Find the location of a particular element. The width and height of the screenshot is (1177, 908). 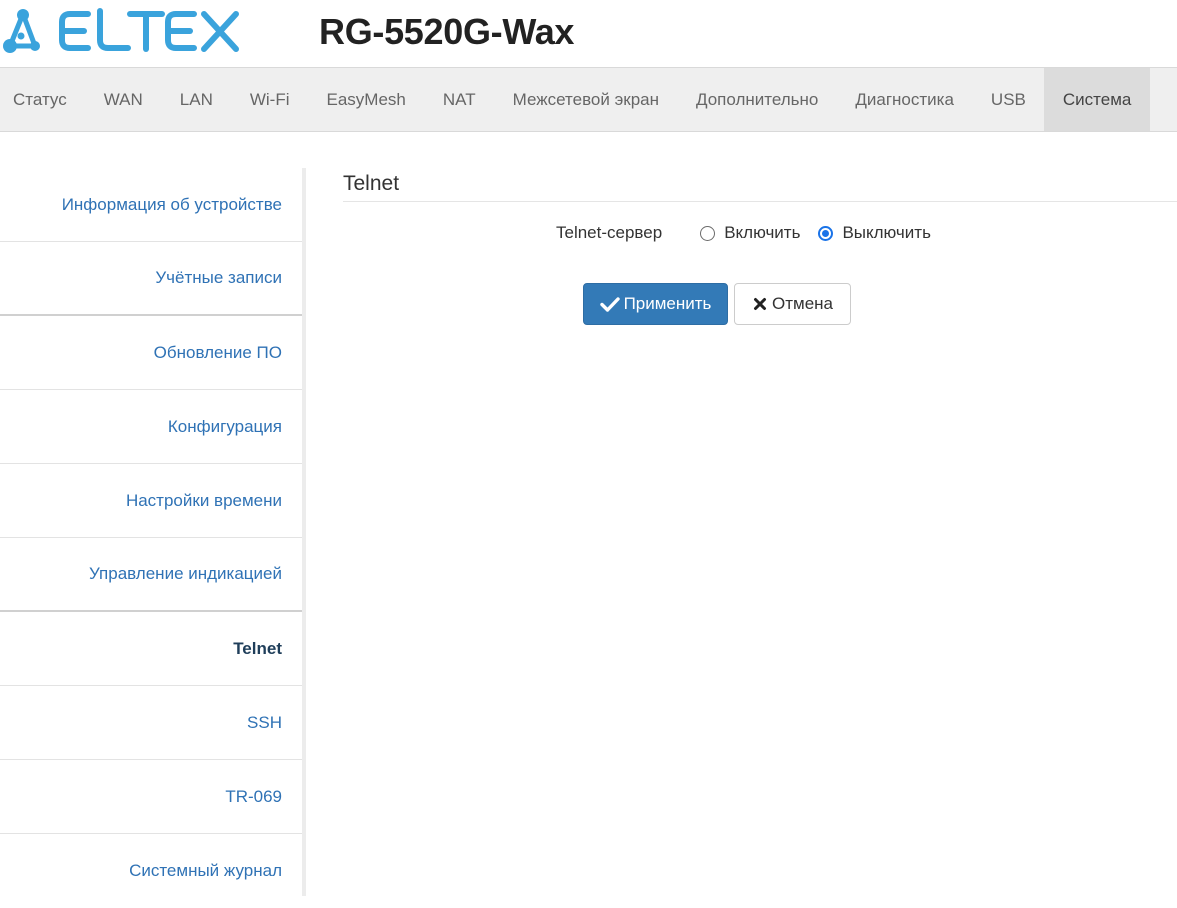

tab-easymesh: EasyMesh is located at coordinates (366, 99).